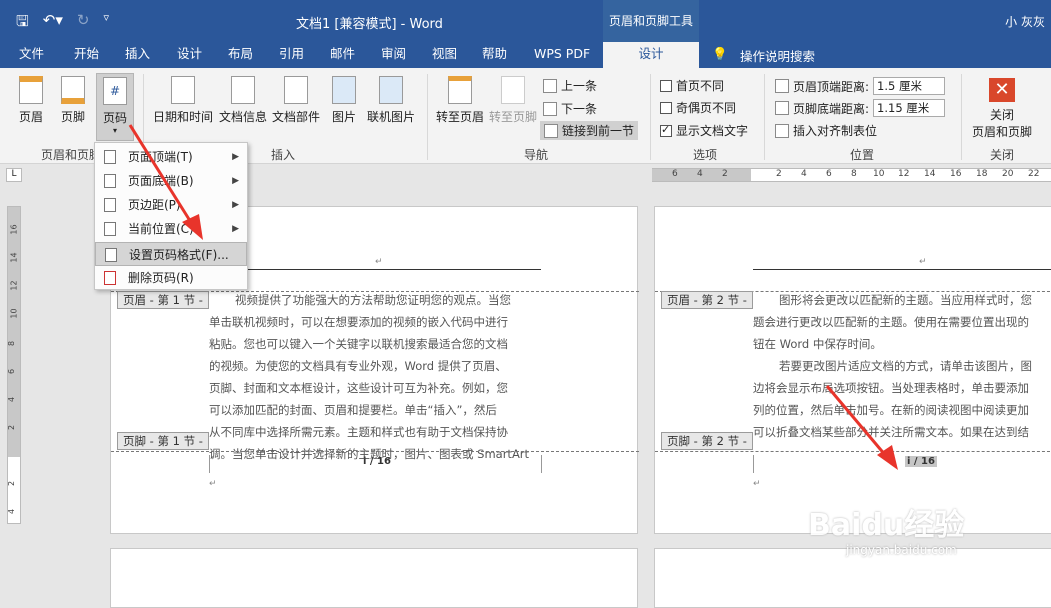 This screenshot has width=1051, height=608. What do you see at coordinates (704, 130) in the screenshot?
I see `show-document-text-checkbox: 显示文档文字` at bounding box center [704, 130].